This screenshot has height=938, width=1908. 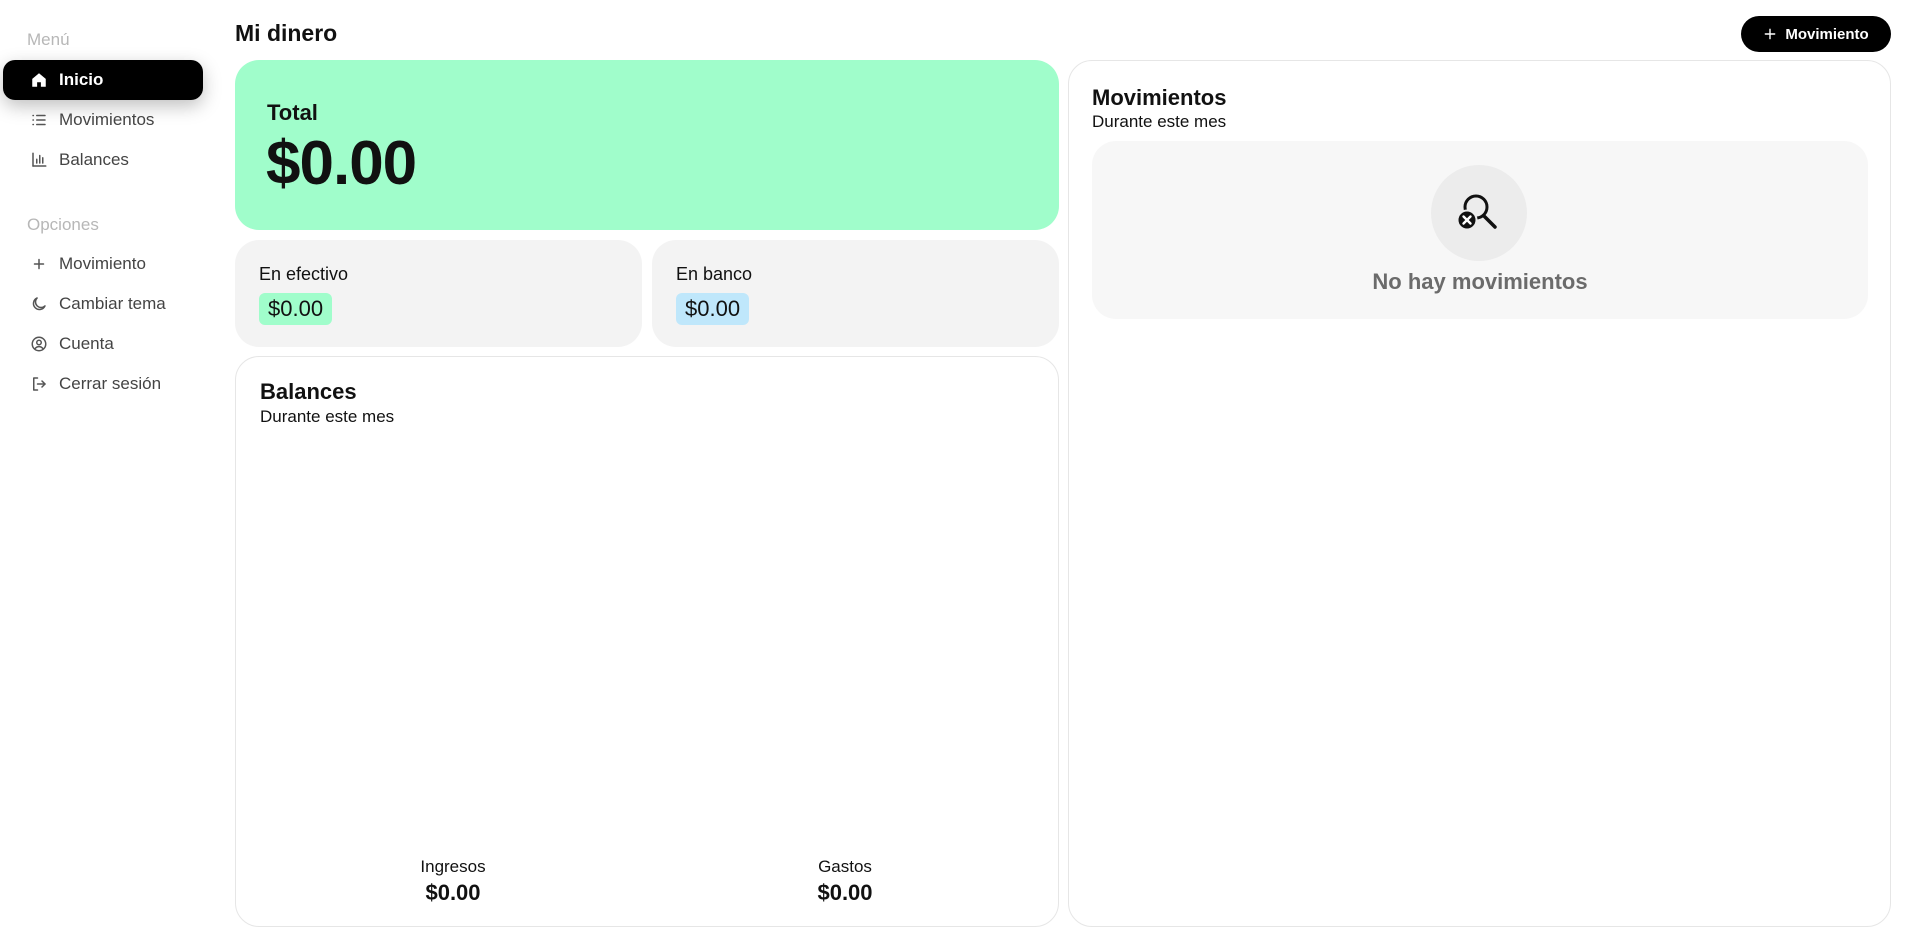 What do you see at coordinates (453, 892) in the screenshot?
I see `income-value: $0.00` at bounding box center [453, 892].